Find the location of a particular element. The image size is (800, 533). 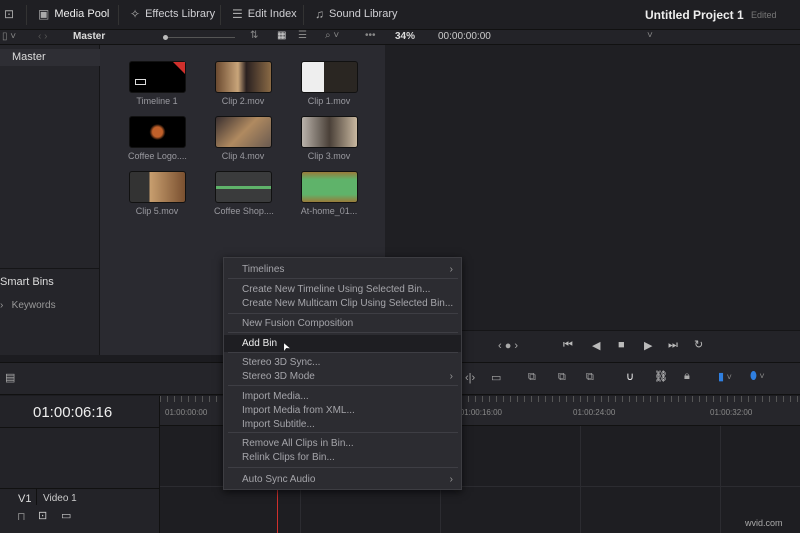

menu-item-new-fusion-composition: New Fusion Composition is located at coordinates (342, 323).